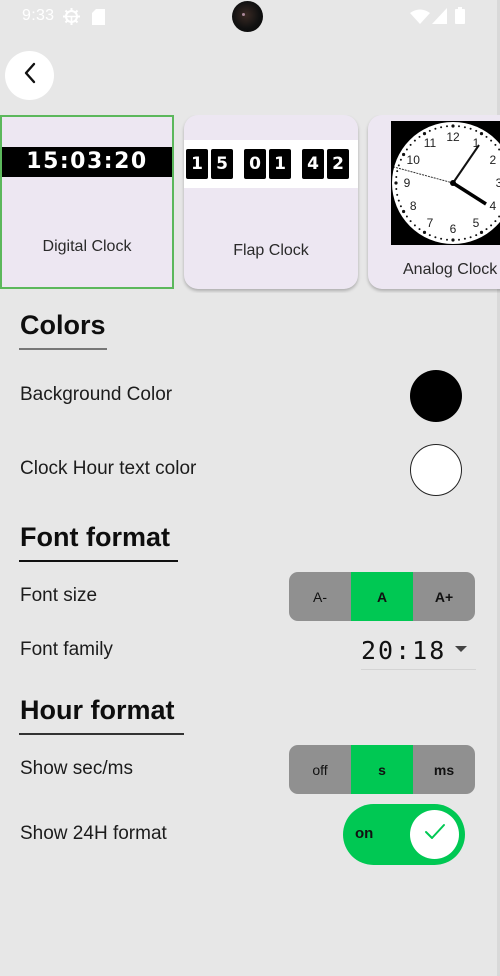 Image resolution: width=500 pixels, height=976 pixels. I want to click on cell-signal-icon, so click(439, 18).